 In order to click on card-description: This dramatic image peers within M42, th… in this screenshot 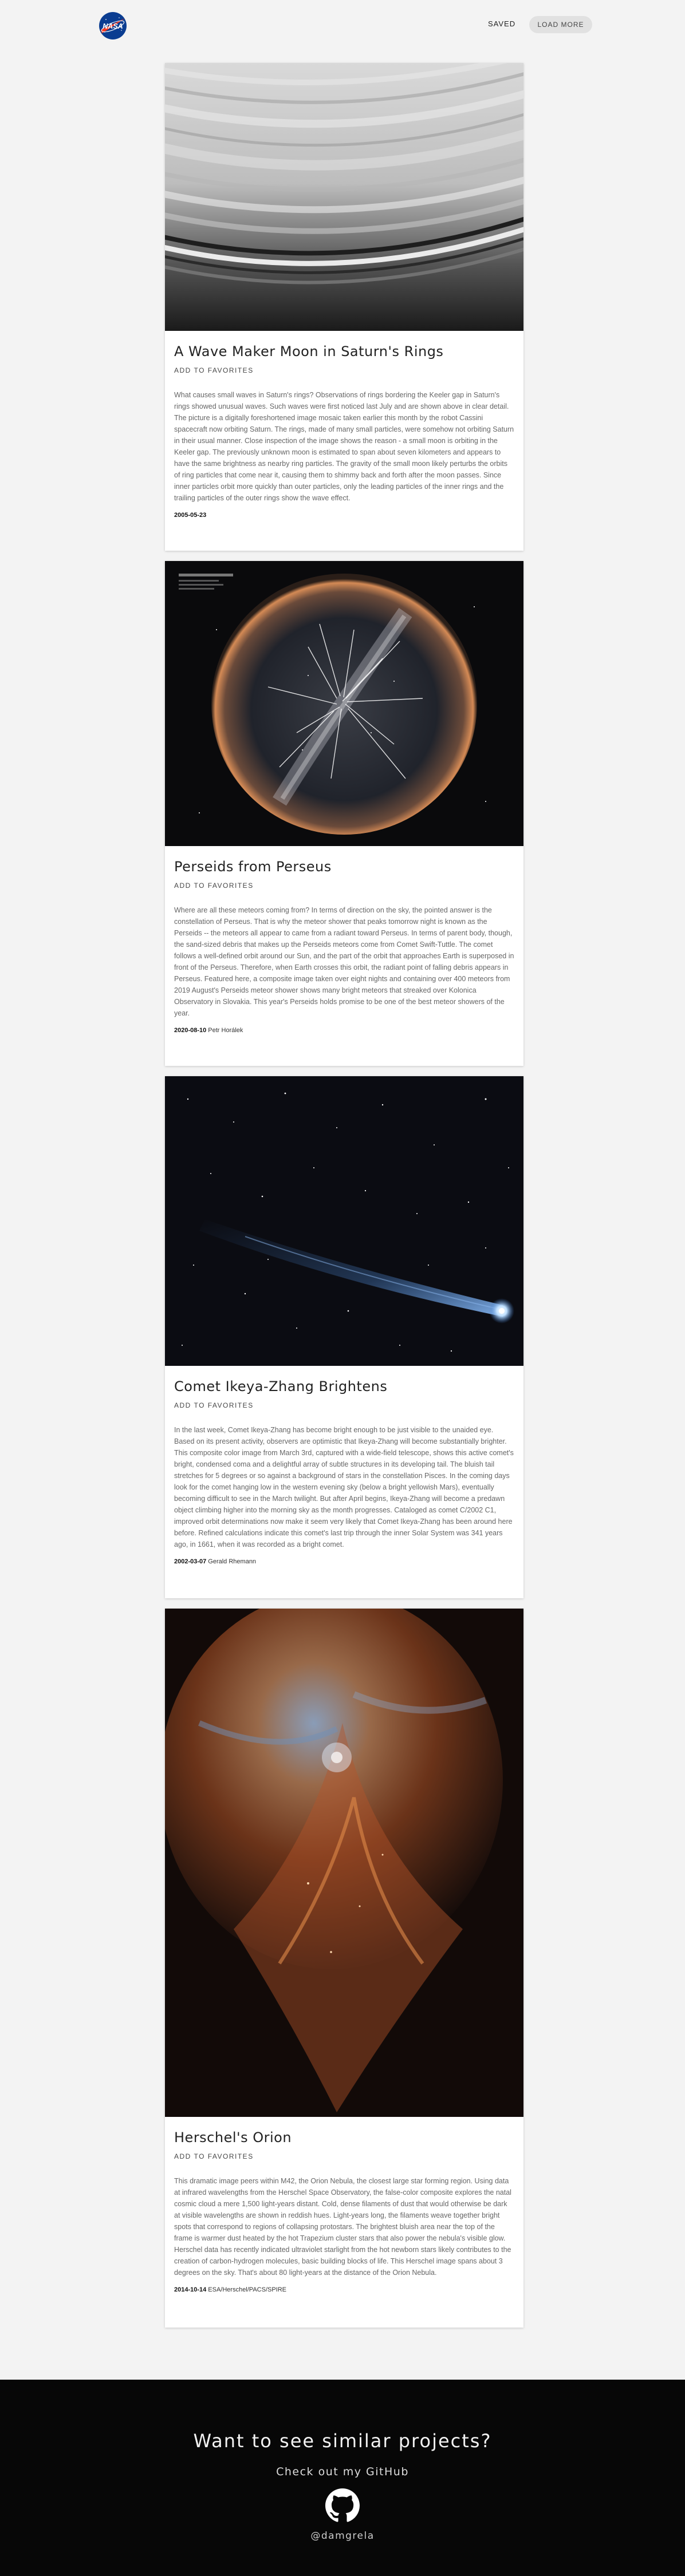, I will do `click(342, 2227)`.